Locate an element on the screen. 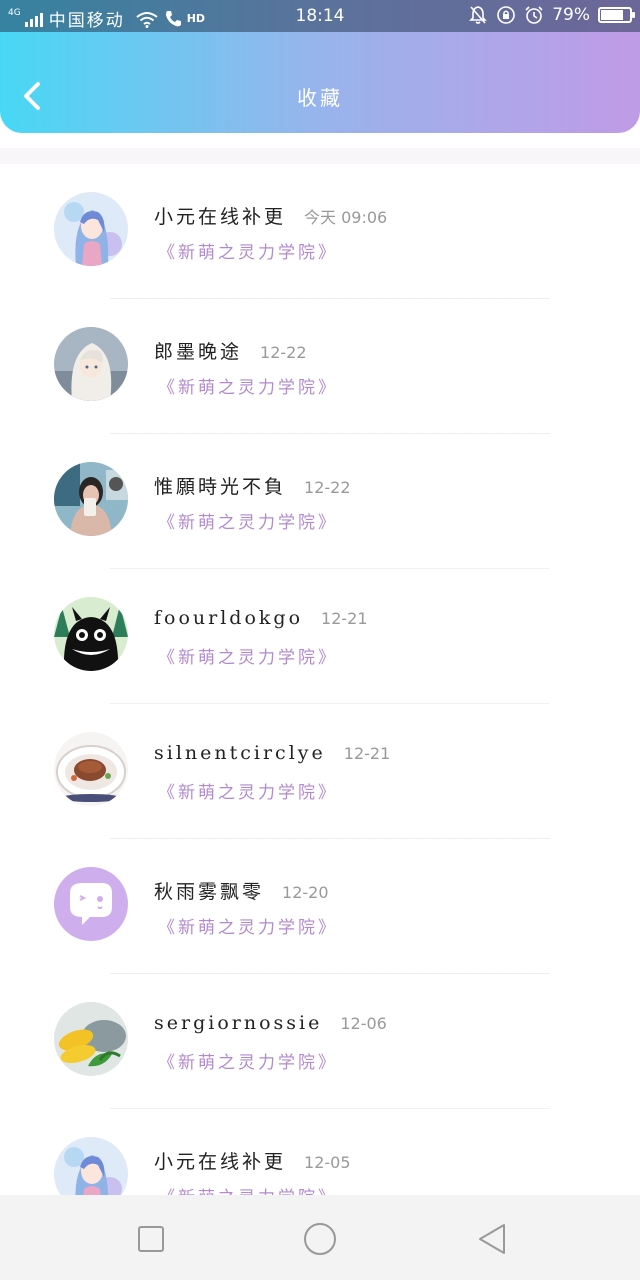 Image resolution: width=640 pixels, height=1280 pixels. timestamp: 今天 09:06 is located at coordinates (346, 217).